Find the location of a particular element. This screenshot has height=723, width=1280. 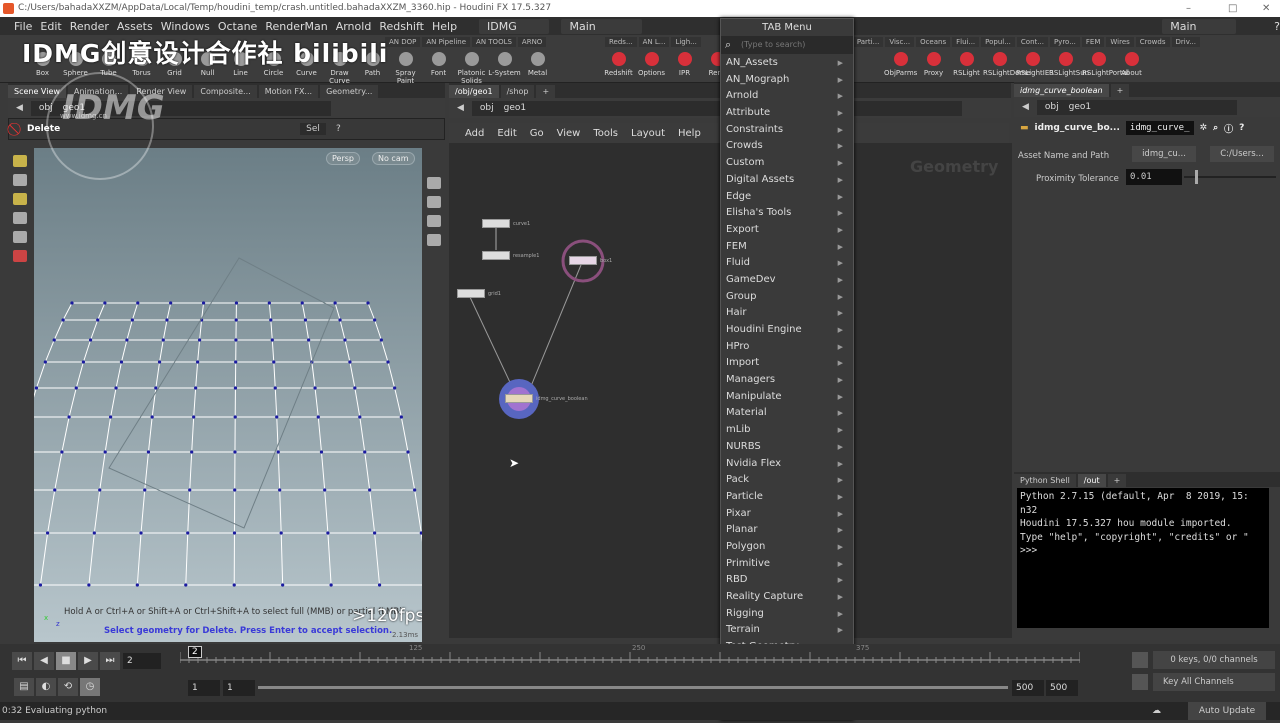

tab-menu-item: Custom is located at coordinates (787, 163).